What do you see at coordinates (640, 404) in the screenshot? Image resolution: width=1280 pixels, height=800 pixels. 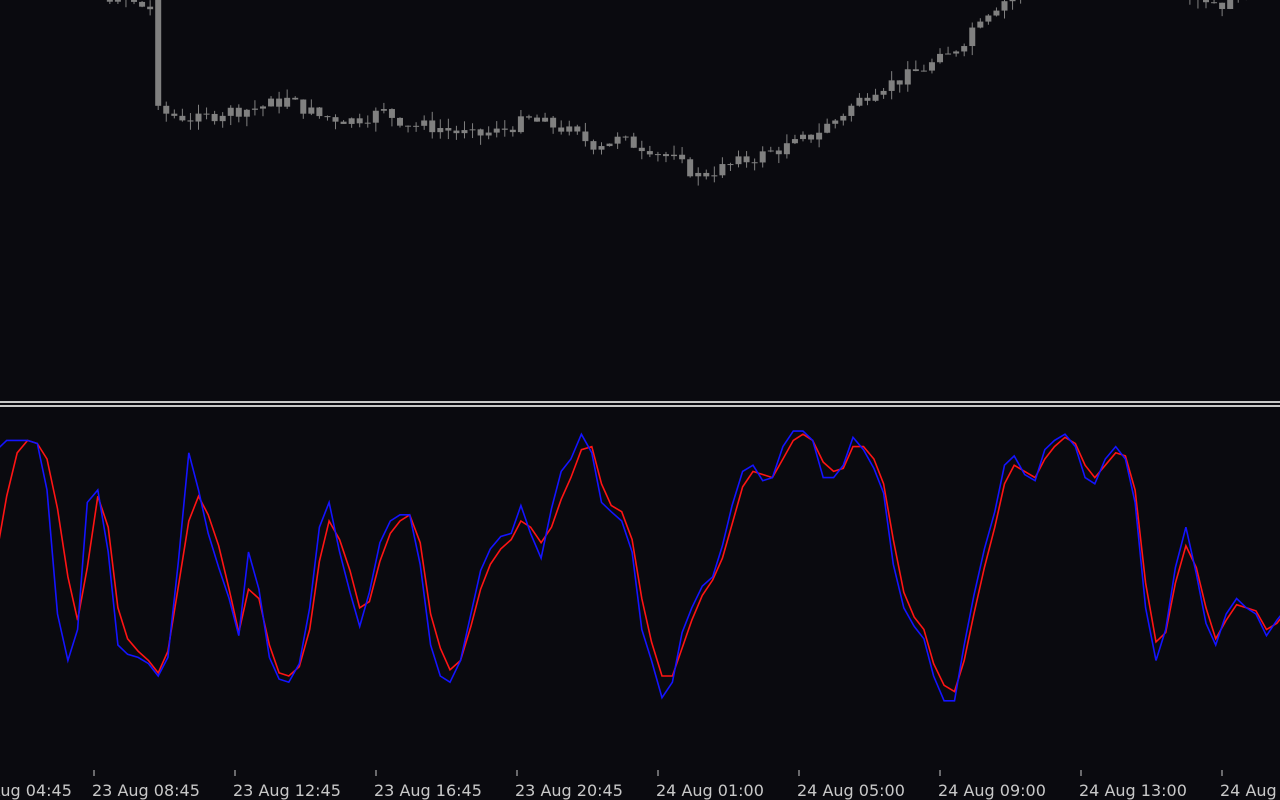 I see `pane-separator` at bounding box center [640, 404].